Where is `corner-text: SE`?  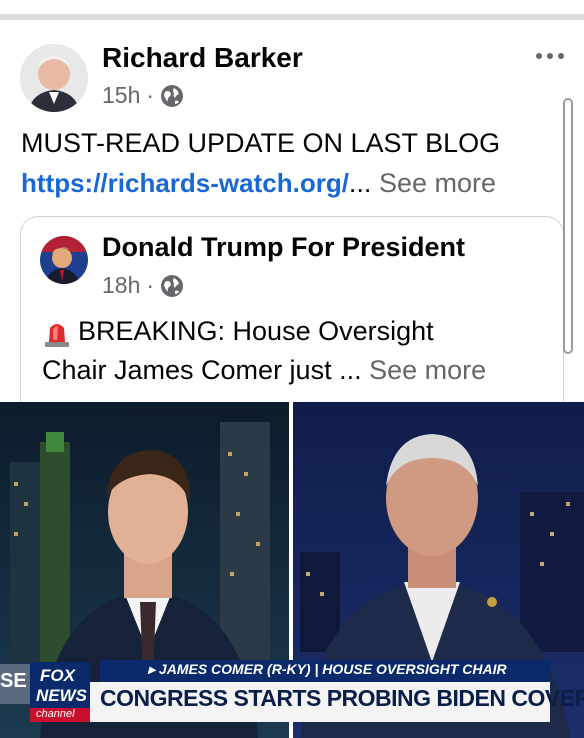
corner-text: SE is located at coordinates (13, 681).